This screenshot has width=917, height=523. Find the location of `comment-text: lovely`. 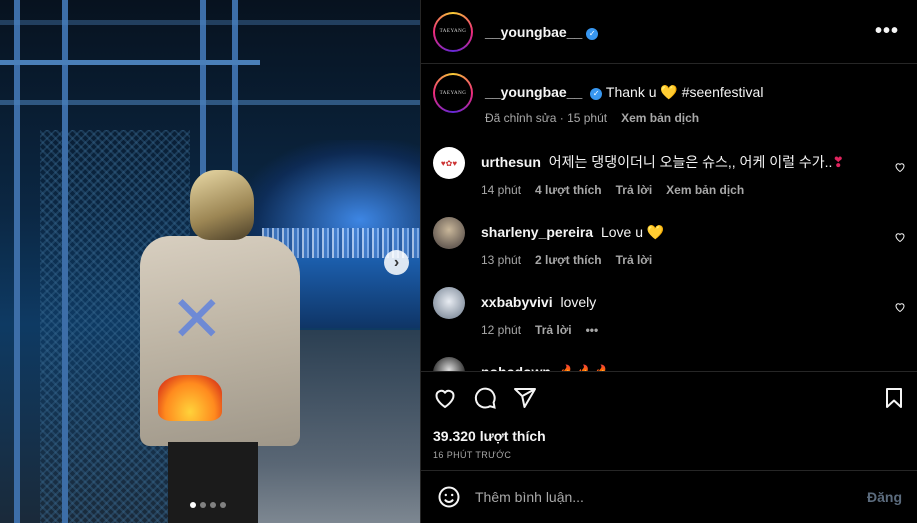

comment-text: lovely is located at coordinates (578, 302).